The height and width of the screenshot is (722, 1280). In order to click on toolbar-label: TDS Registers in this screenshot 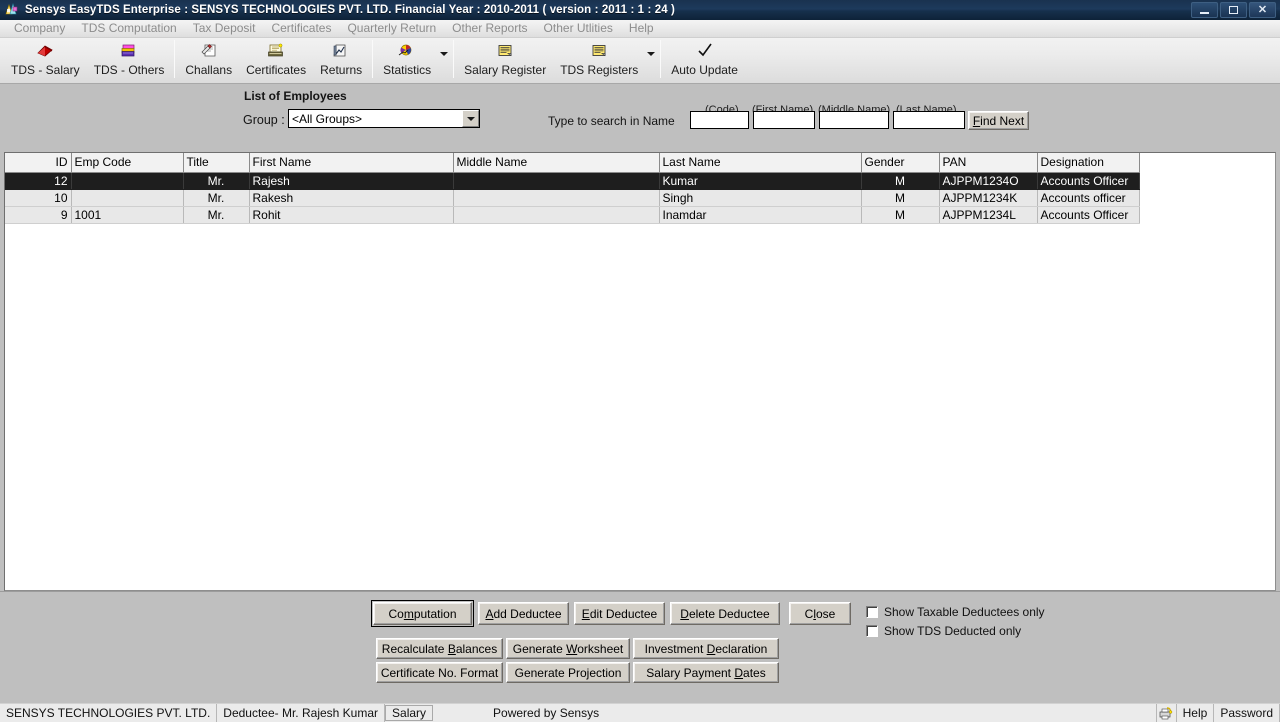, I will do `click(599, 70)`.